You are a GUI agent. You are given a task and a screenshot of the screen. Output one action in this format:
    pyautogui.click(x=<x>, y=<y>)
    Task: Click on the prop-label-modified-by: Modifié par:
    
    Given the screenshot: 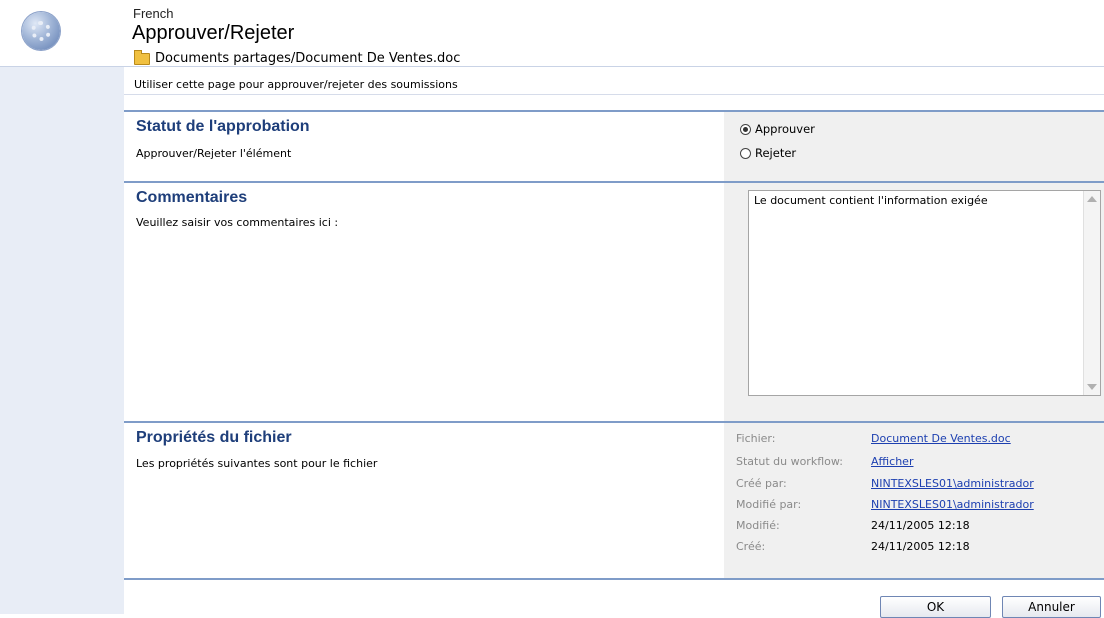 What is the action you would take?
    pyautogui.click(x=769, y=504)
    